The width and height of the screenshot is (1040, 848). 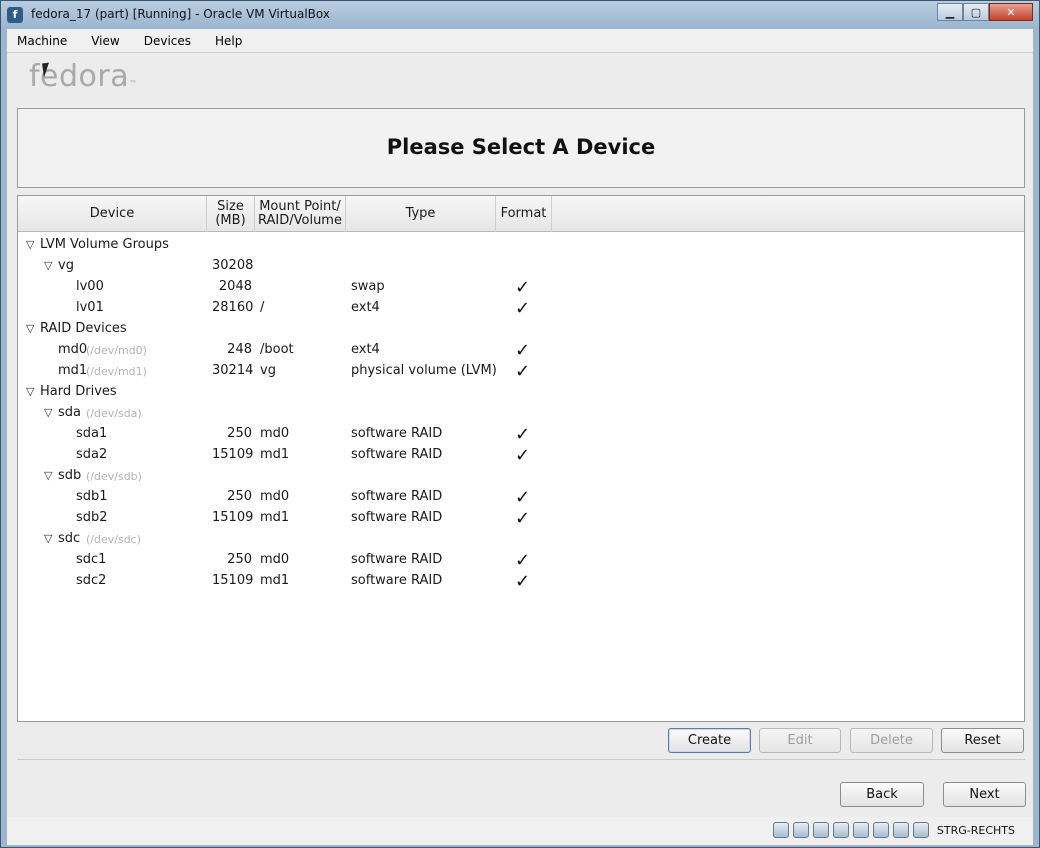 What do you see at coordinates (262, 307) in the screenshot?
I see `device-mount-point: /` at bounding box center [262, 307].